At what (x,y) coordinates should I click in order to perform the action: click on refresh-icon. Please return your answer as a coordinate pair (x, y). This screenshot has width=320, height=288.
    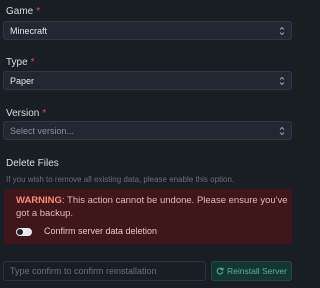
    Looking at the image, I should click on (220, 271).